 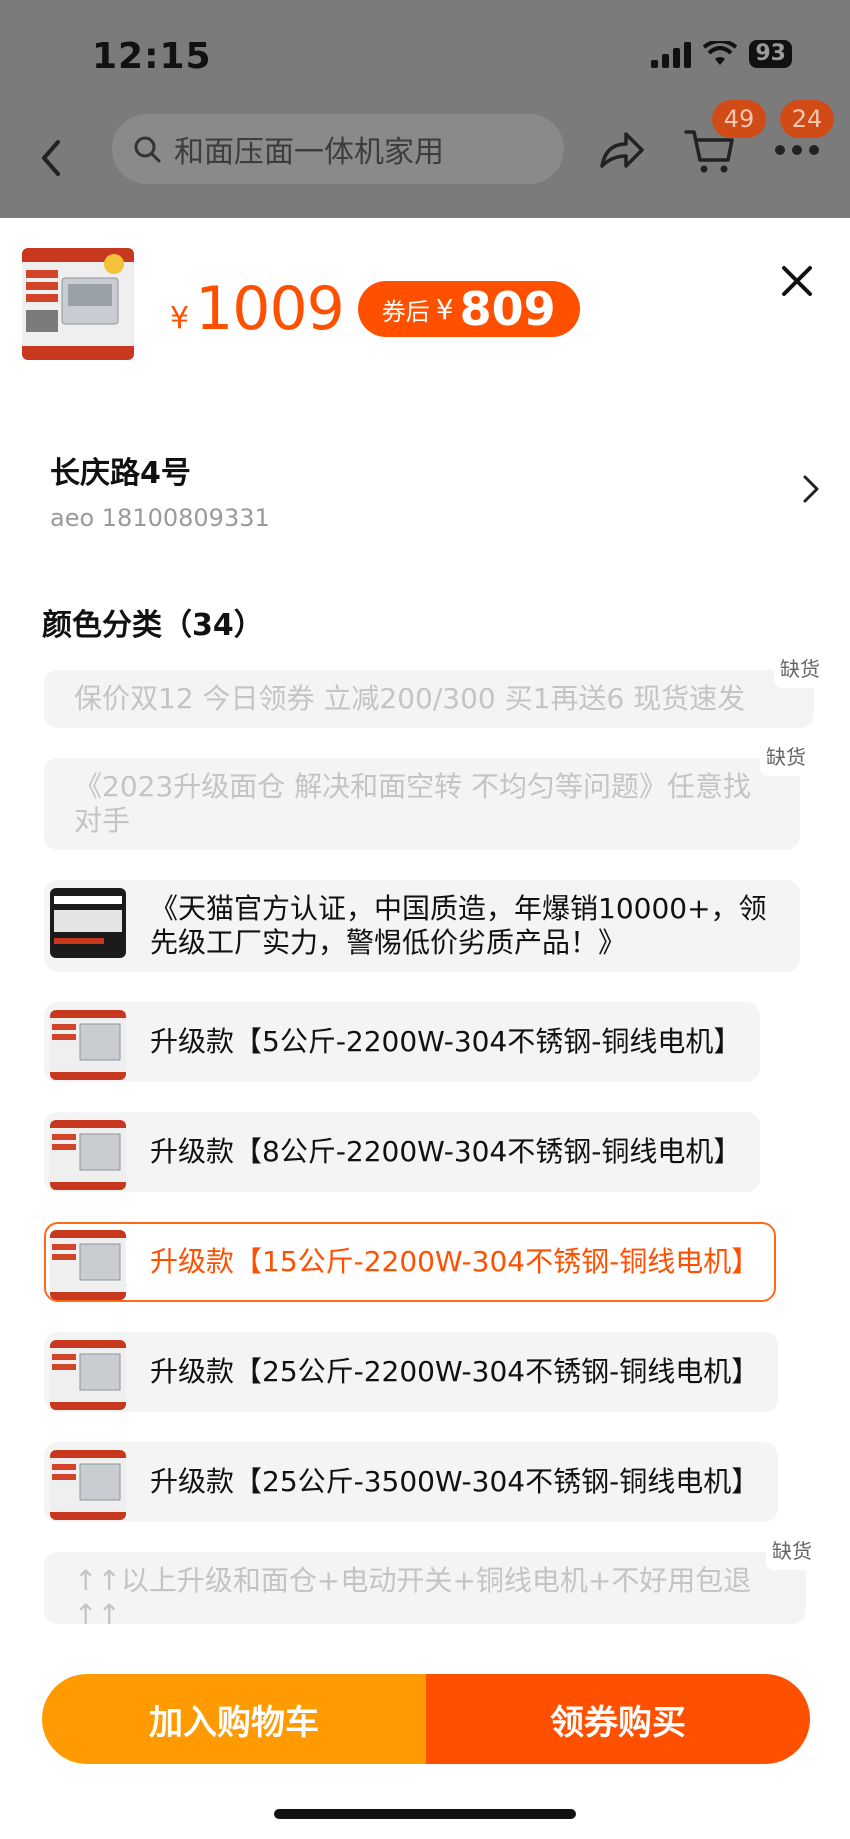 I want to click on wifi-icon, so click(x=720, y=53).